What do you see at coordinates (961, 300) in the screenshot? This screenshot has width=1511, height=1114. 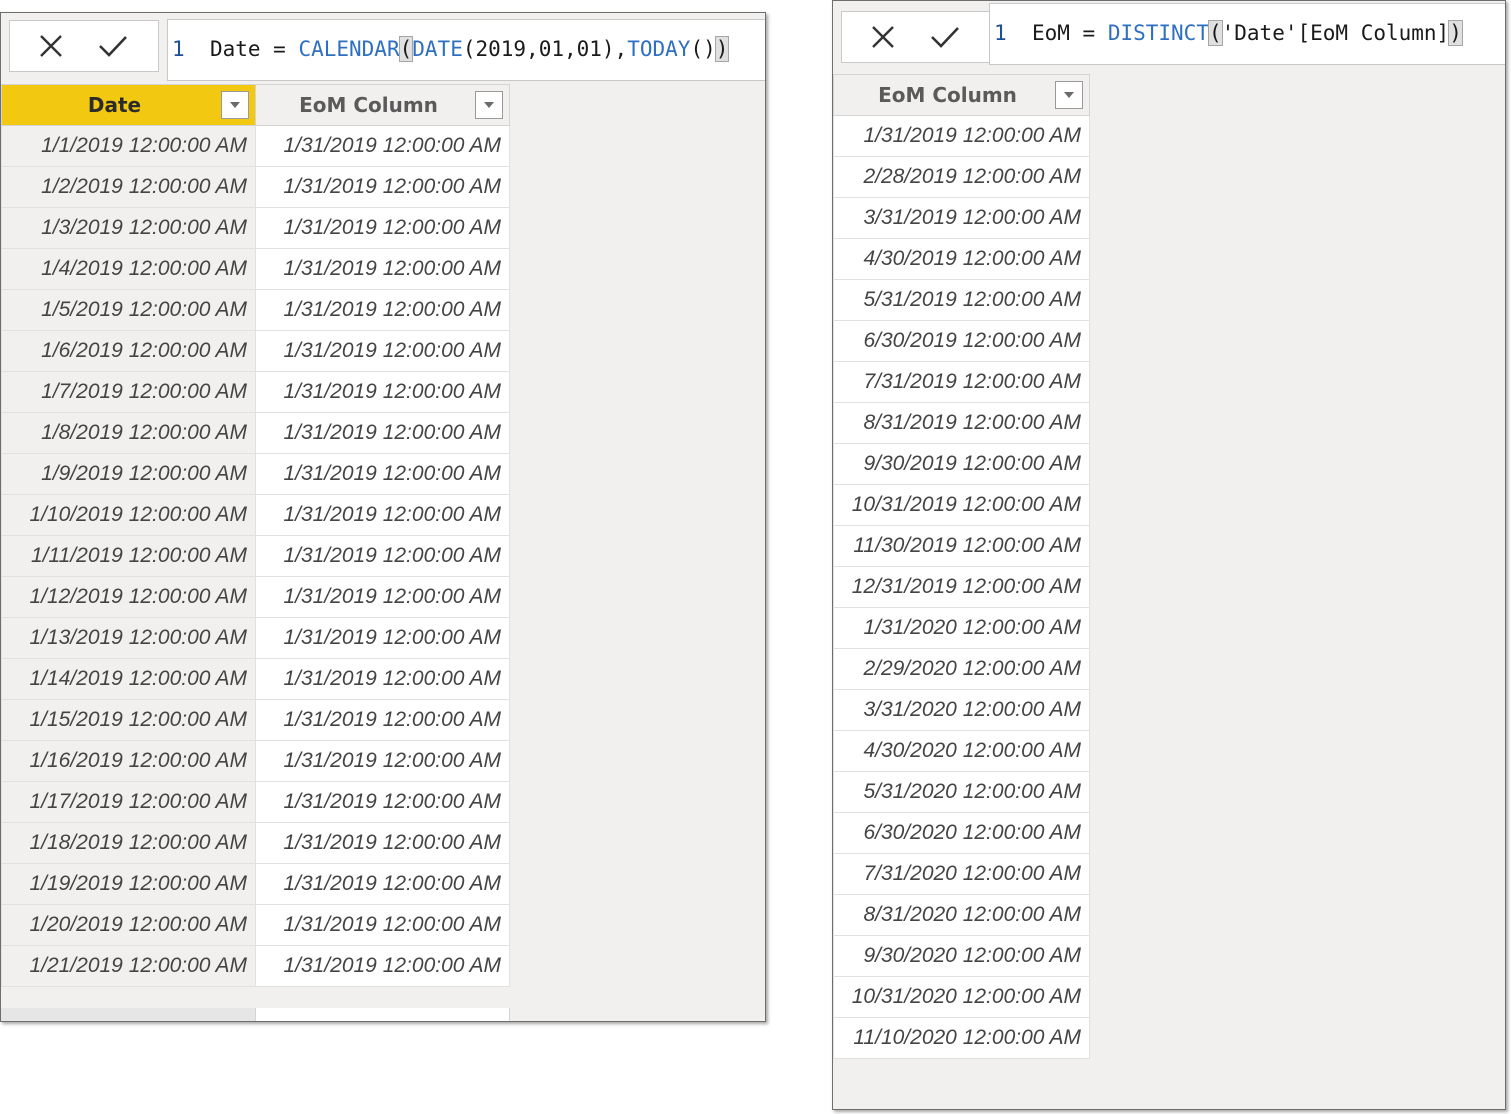 I see `table-cell: 5/31/2019 12:00:00 AM` at bounding box center [961, 300].